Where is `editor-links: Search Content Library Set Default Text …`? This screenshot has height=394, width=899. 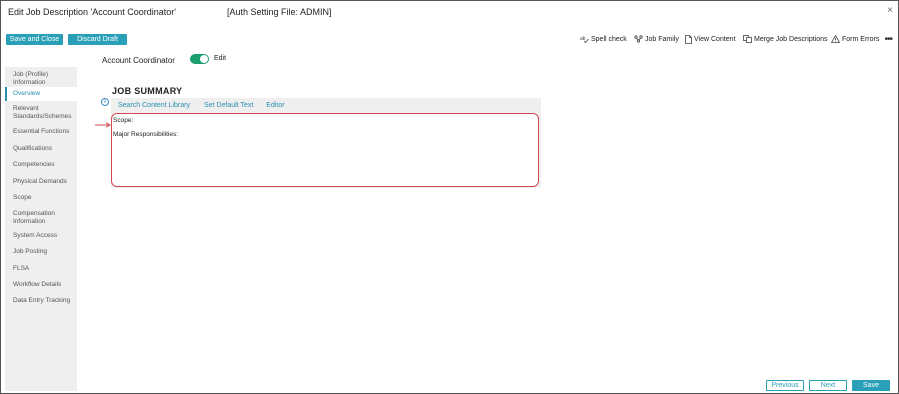
editor-links: Search Content Library Set Default Text … is located at coordinates (201, 105).